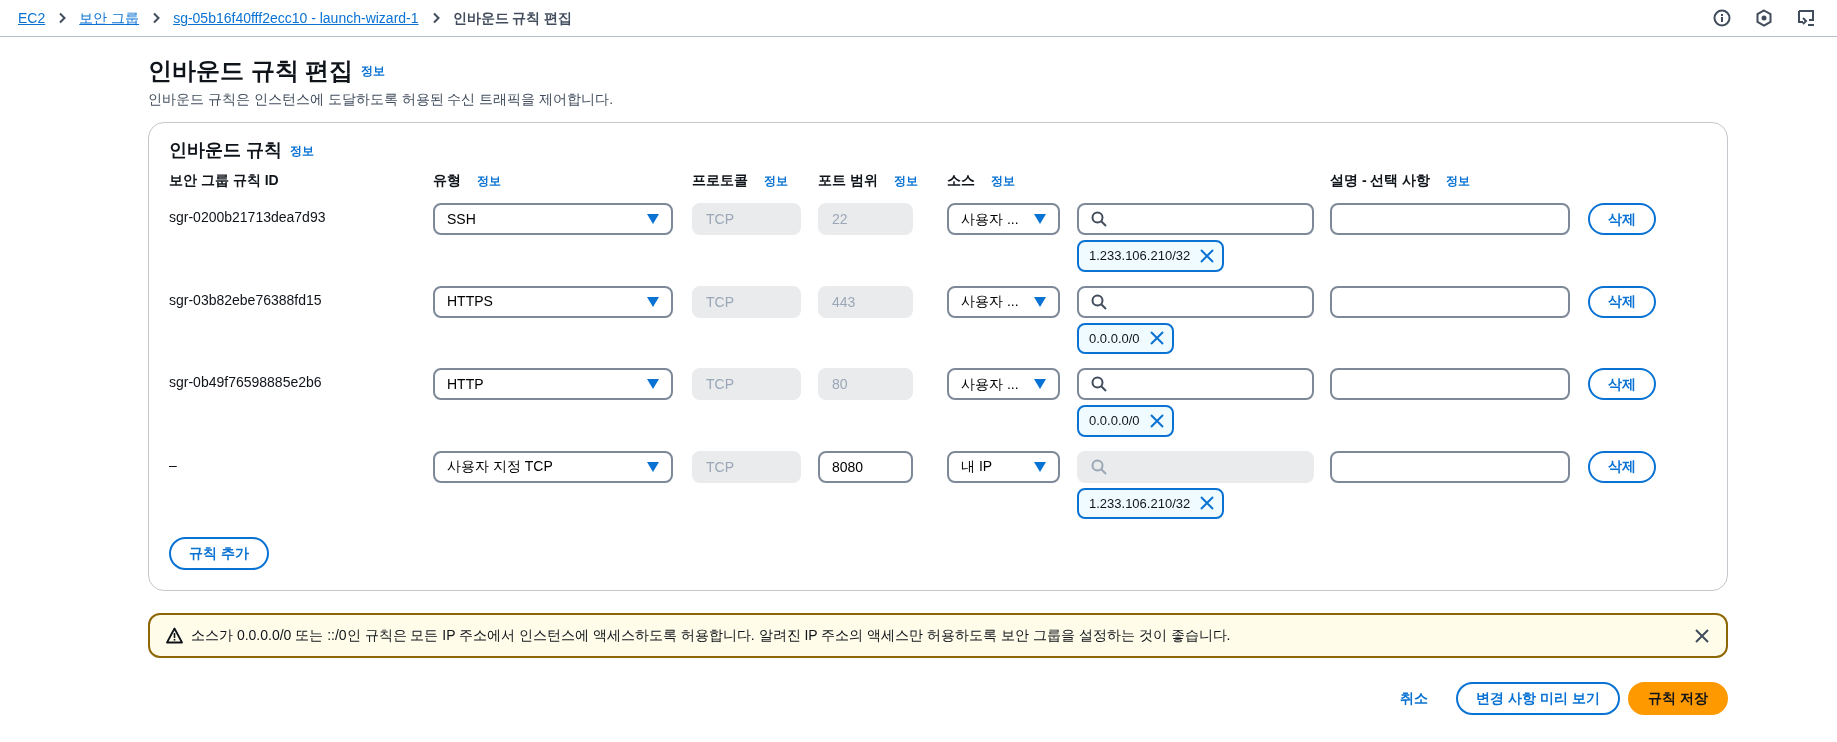 The width and height of the screenshot is (1837, 742). Describe the element at coordinates (720, 180) in the screenshot. I see `column-header: 프로토콜` at that location.